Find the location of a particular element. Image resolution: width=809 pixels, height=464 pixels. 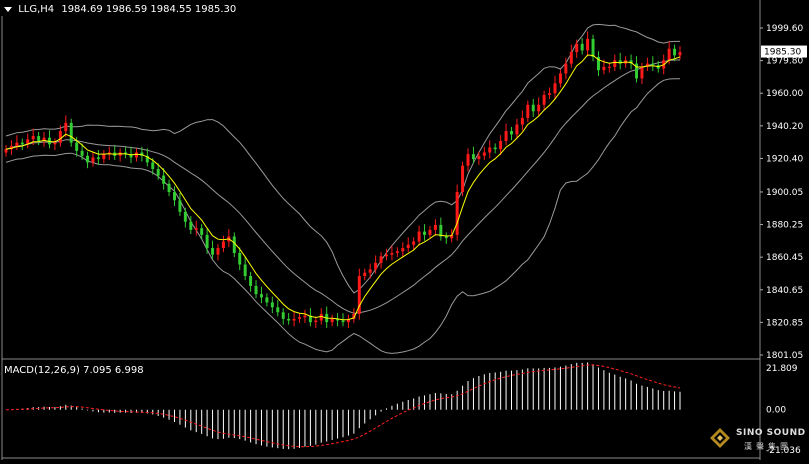

macd-tick-label: 21.809 is located at coordinates (782, 369).